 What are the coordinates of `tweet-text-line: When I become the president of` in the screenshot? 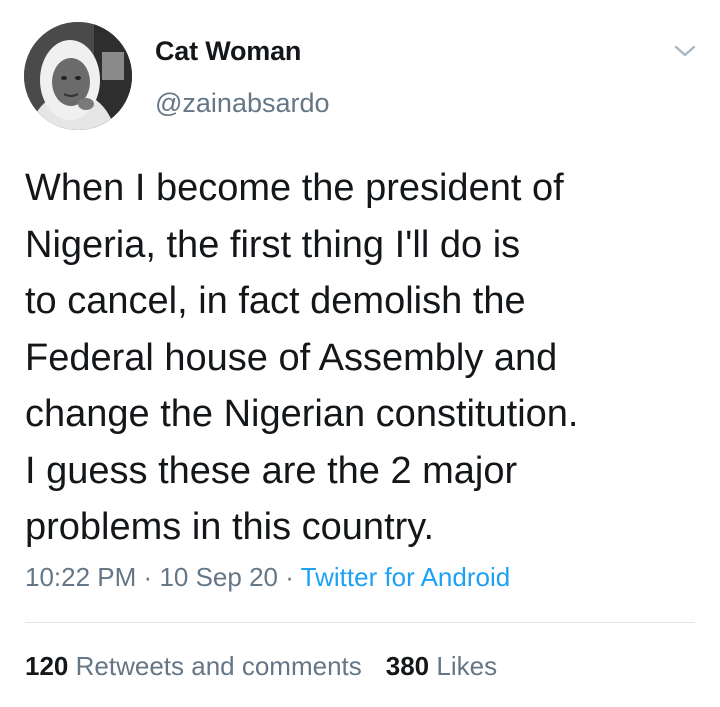 It's located at (294, 188).